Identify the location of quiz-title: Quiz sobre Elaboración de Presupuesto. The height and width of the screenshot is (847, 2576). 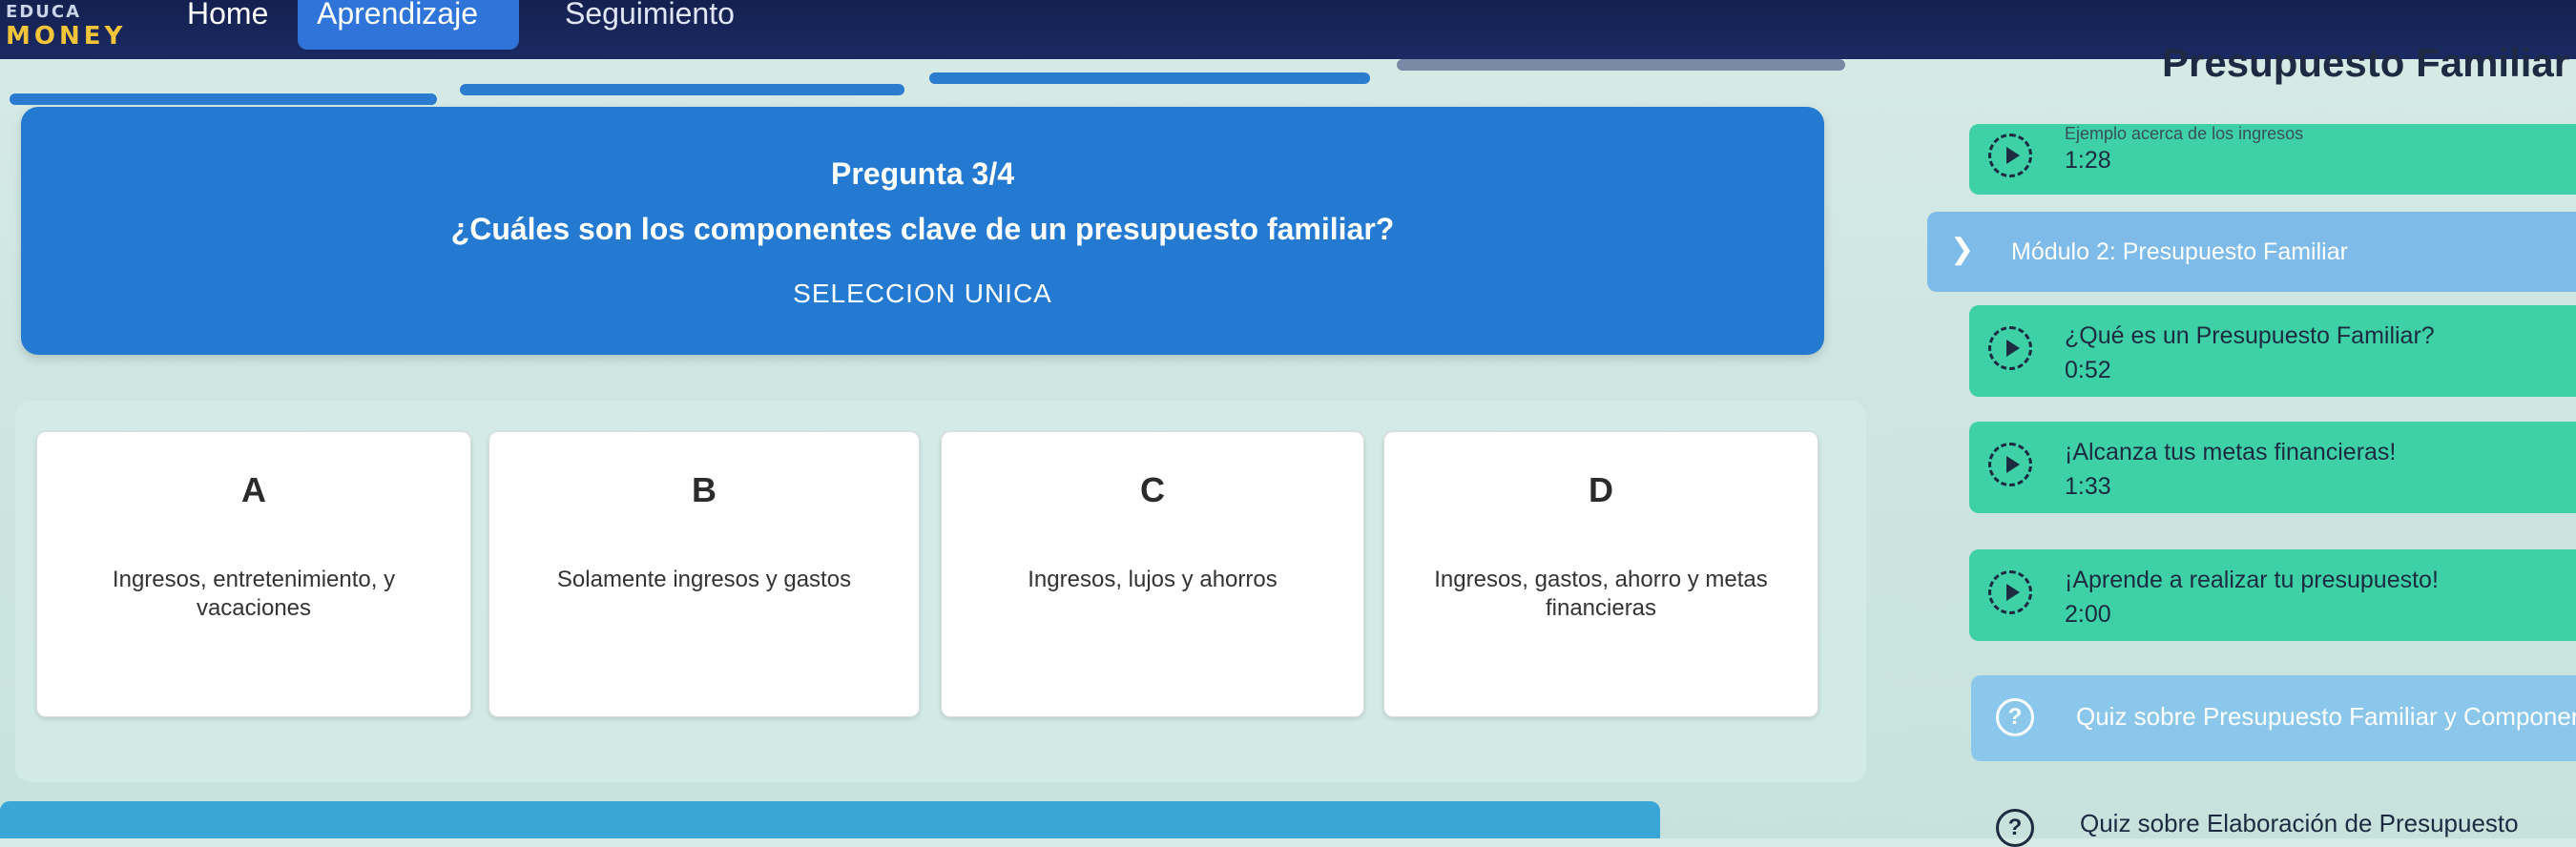
(2299, 823).